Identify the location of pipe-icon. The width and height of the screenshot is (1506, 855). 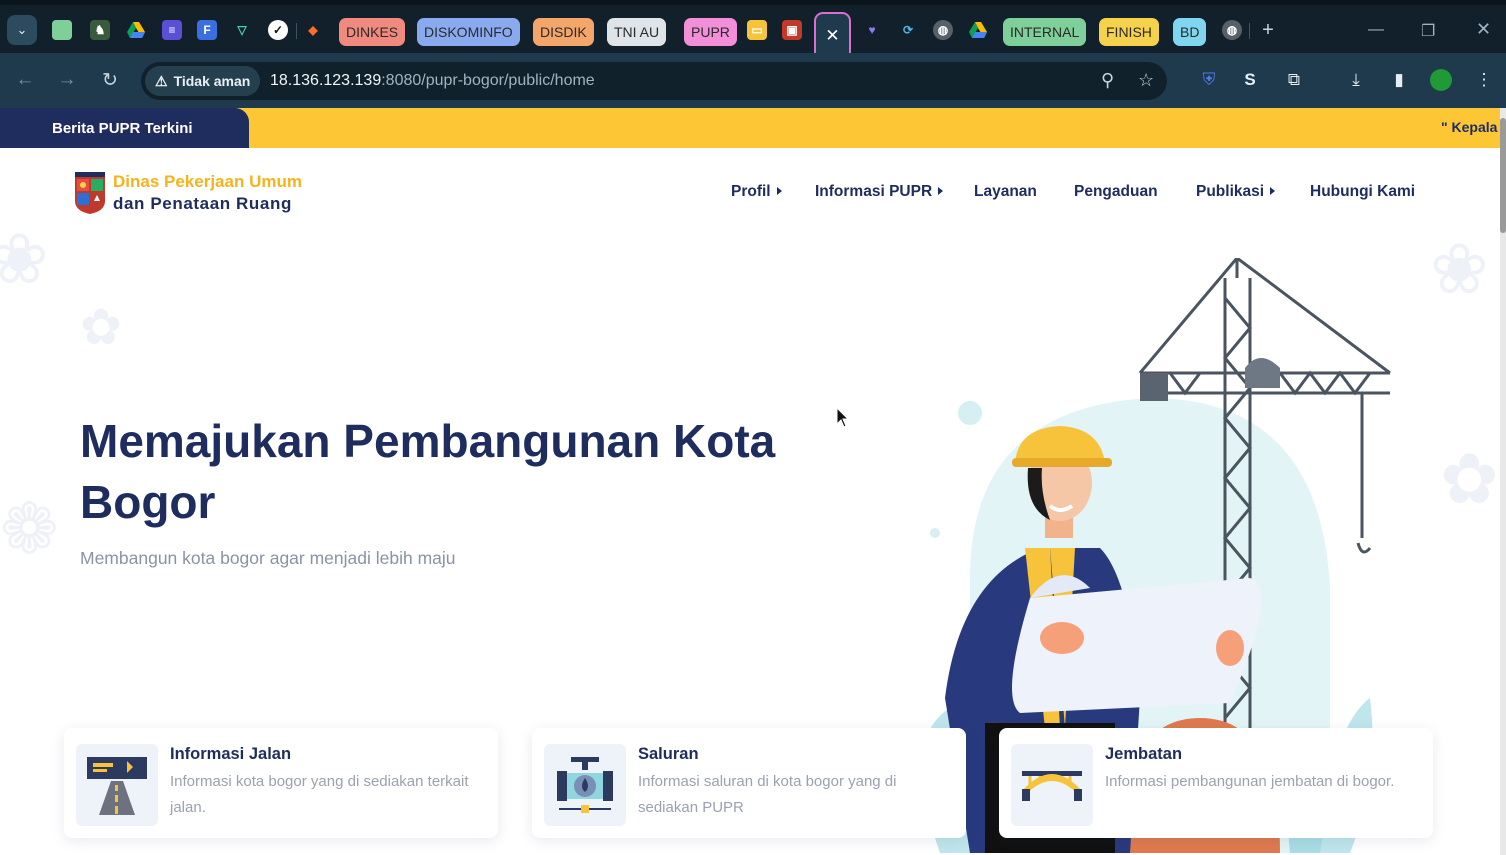
(585, 785).